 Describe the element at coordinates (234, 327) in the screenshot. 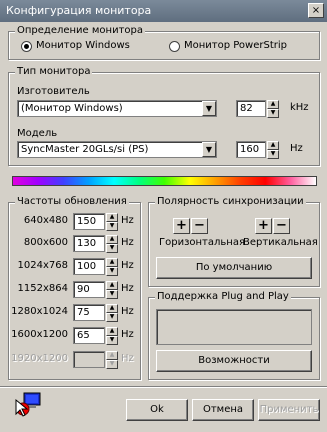

I see `pnp-info-area` at that location.